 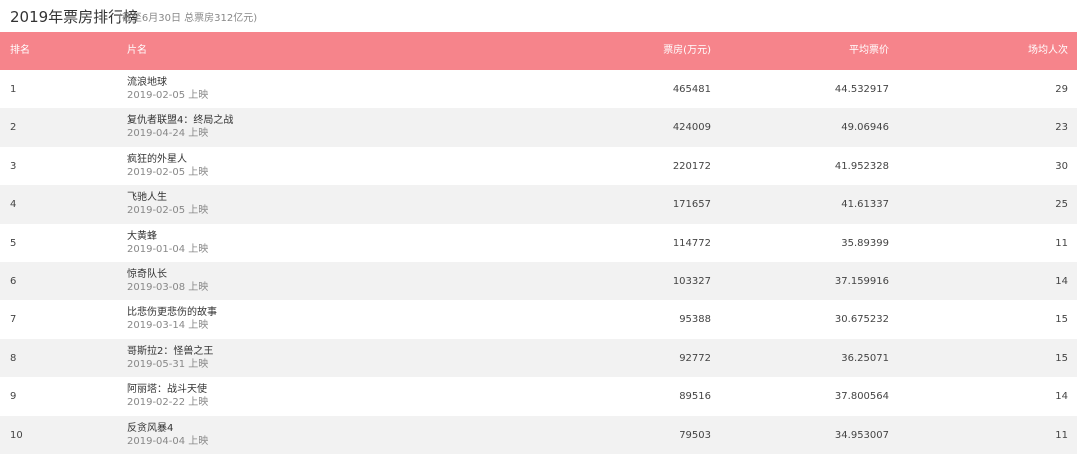 I want to click on film-cell: 疯狂的外星人 2019-02-05 上映, so click(x=167, y=166).